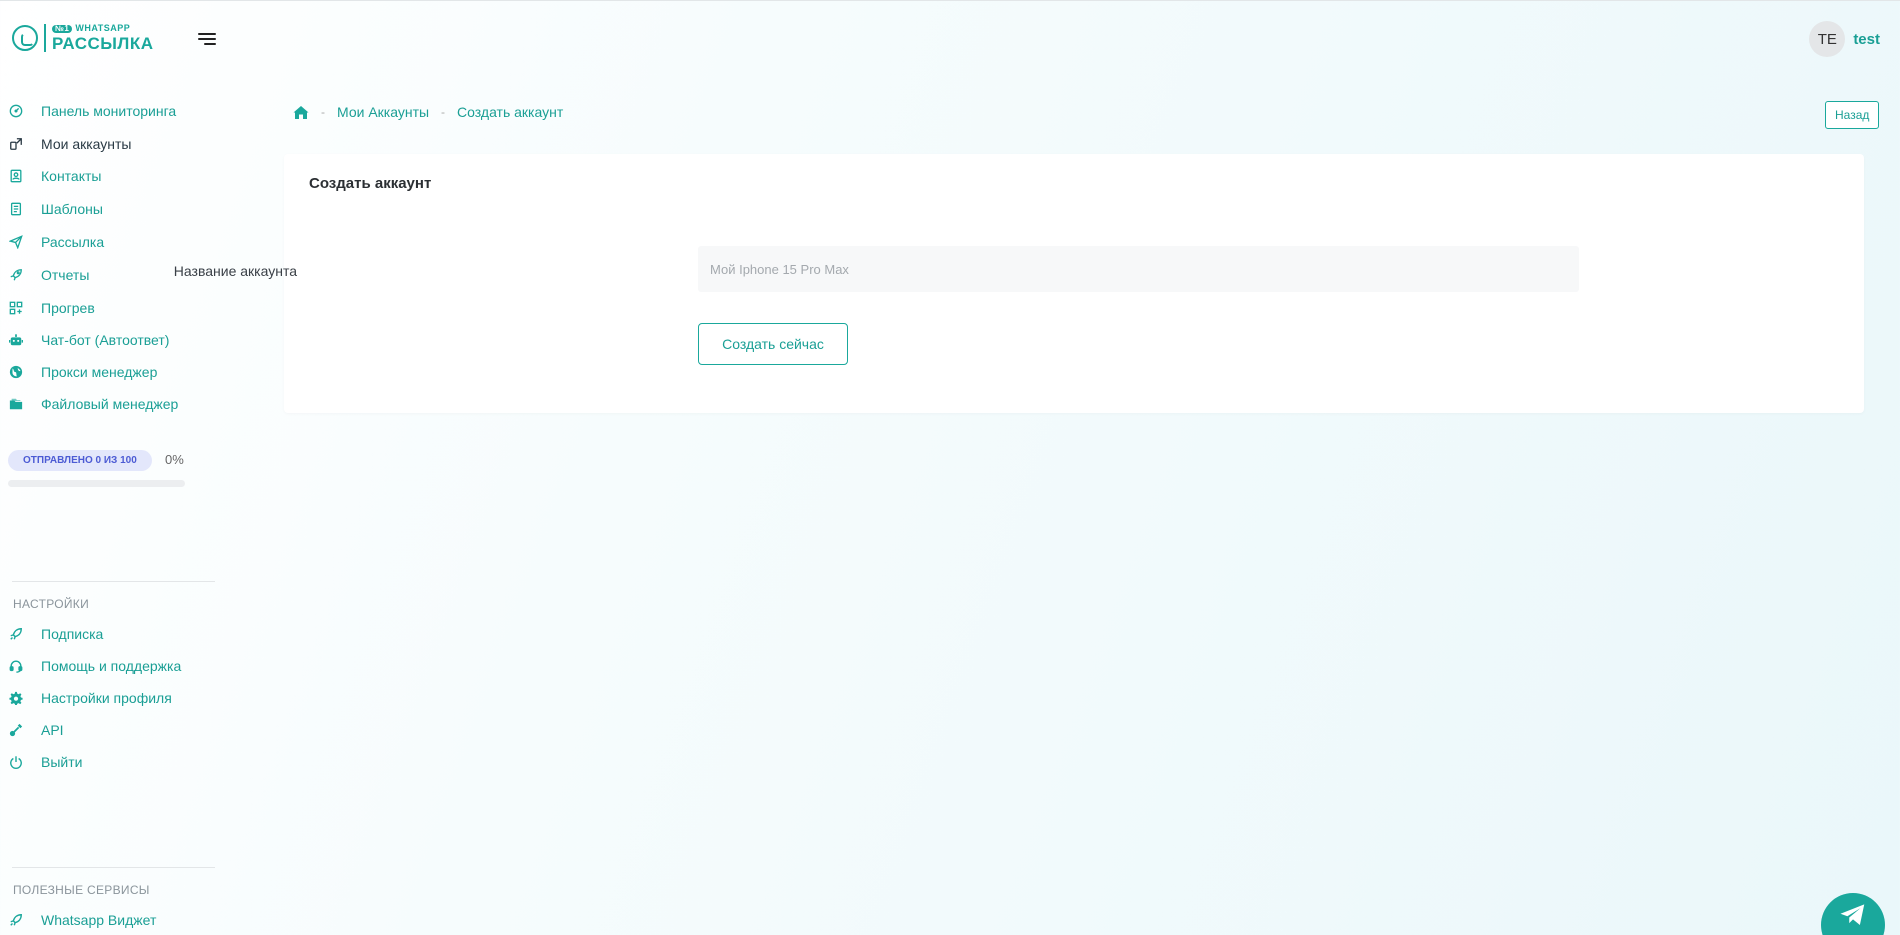 This screenshot has width=1900, height=935. I want to click on sidebar-item-label: Прокси менеджер, so click(99, 372).